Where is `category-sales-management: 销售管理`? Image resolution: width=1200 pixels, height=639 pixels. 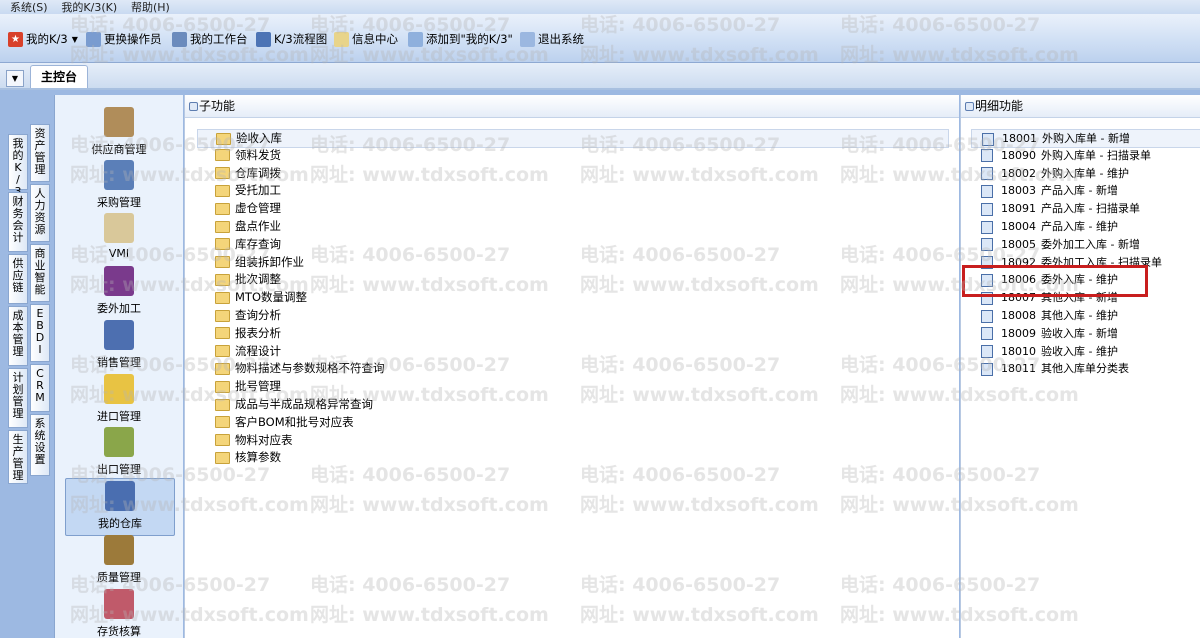
category-sales-management: 销售管理 is located at coordinates (119, 345).